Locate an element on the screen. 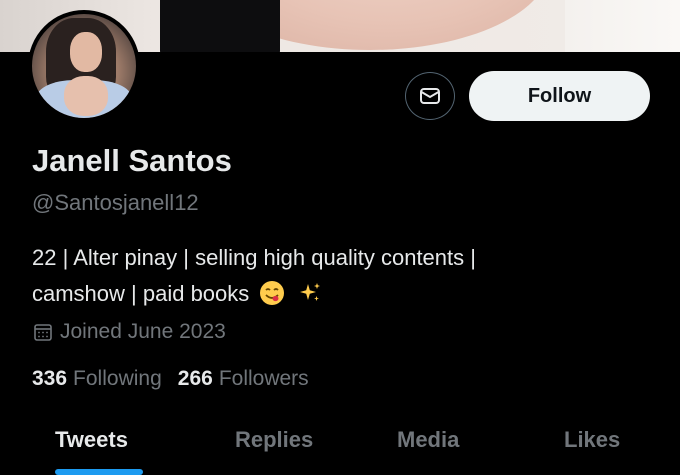 This screenshot has width=680, height=475. tab-likes: Likes is located at coordinates (592, 440).